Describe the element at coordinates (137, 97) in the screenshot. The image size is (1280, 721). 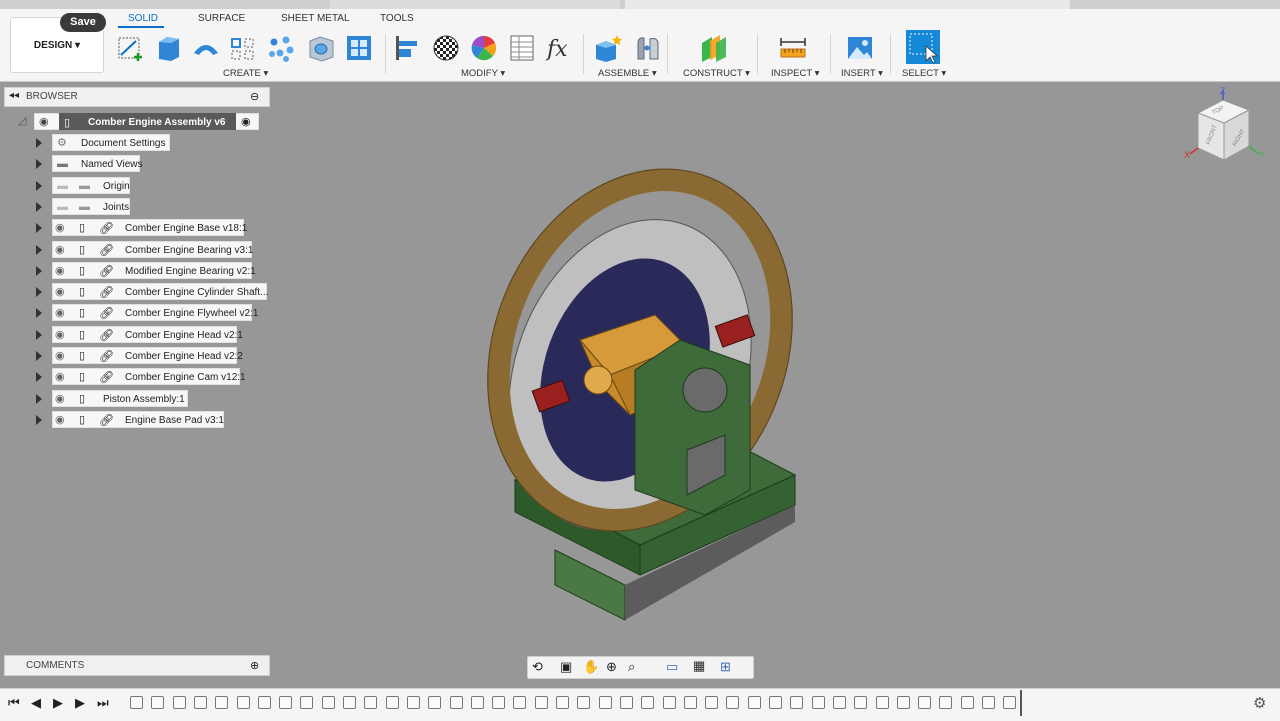
I see `browser-panel-header: ◂◂ BROWSER ⊖` at that location.